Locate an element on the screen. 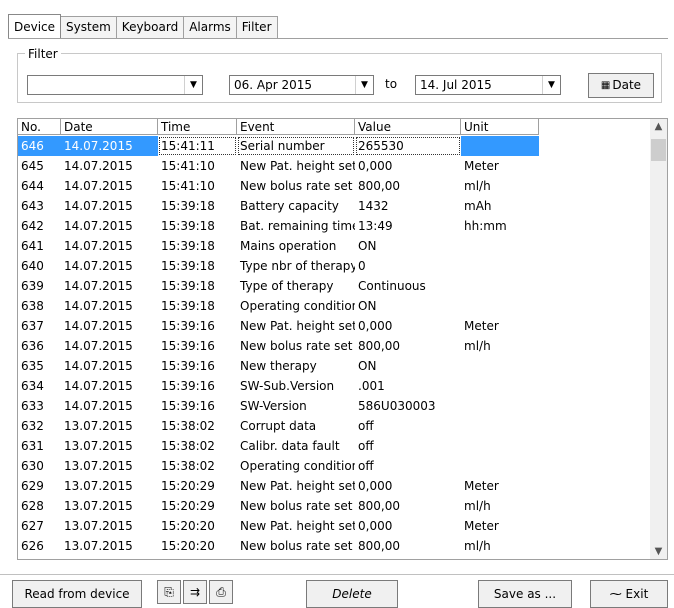  delete-button: Delete is located at coordinates (352, 594).